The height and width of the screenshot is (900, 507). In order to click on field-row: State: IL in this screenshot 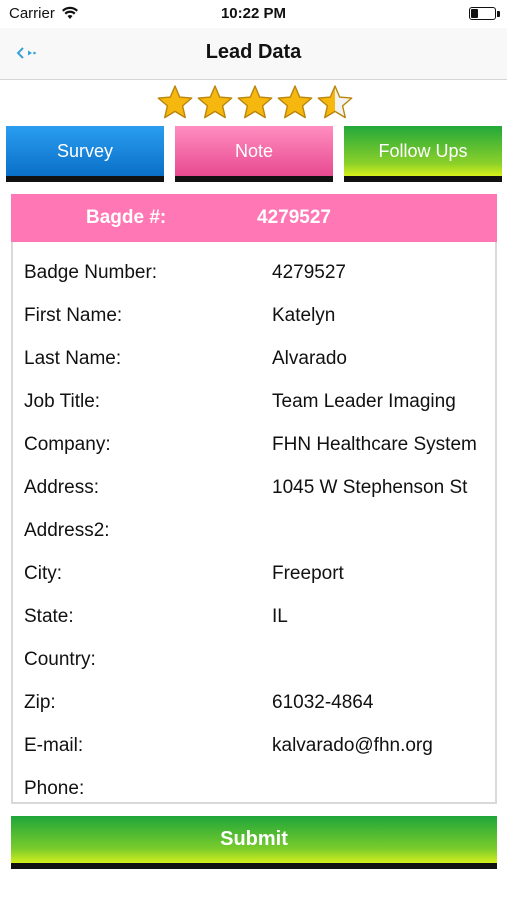, I will do `click(254, 621)`.